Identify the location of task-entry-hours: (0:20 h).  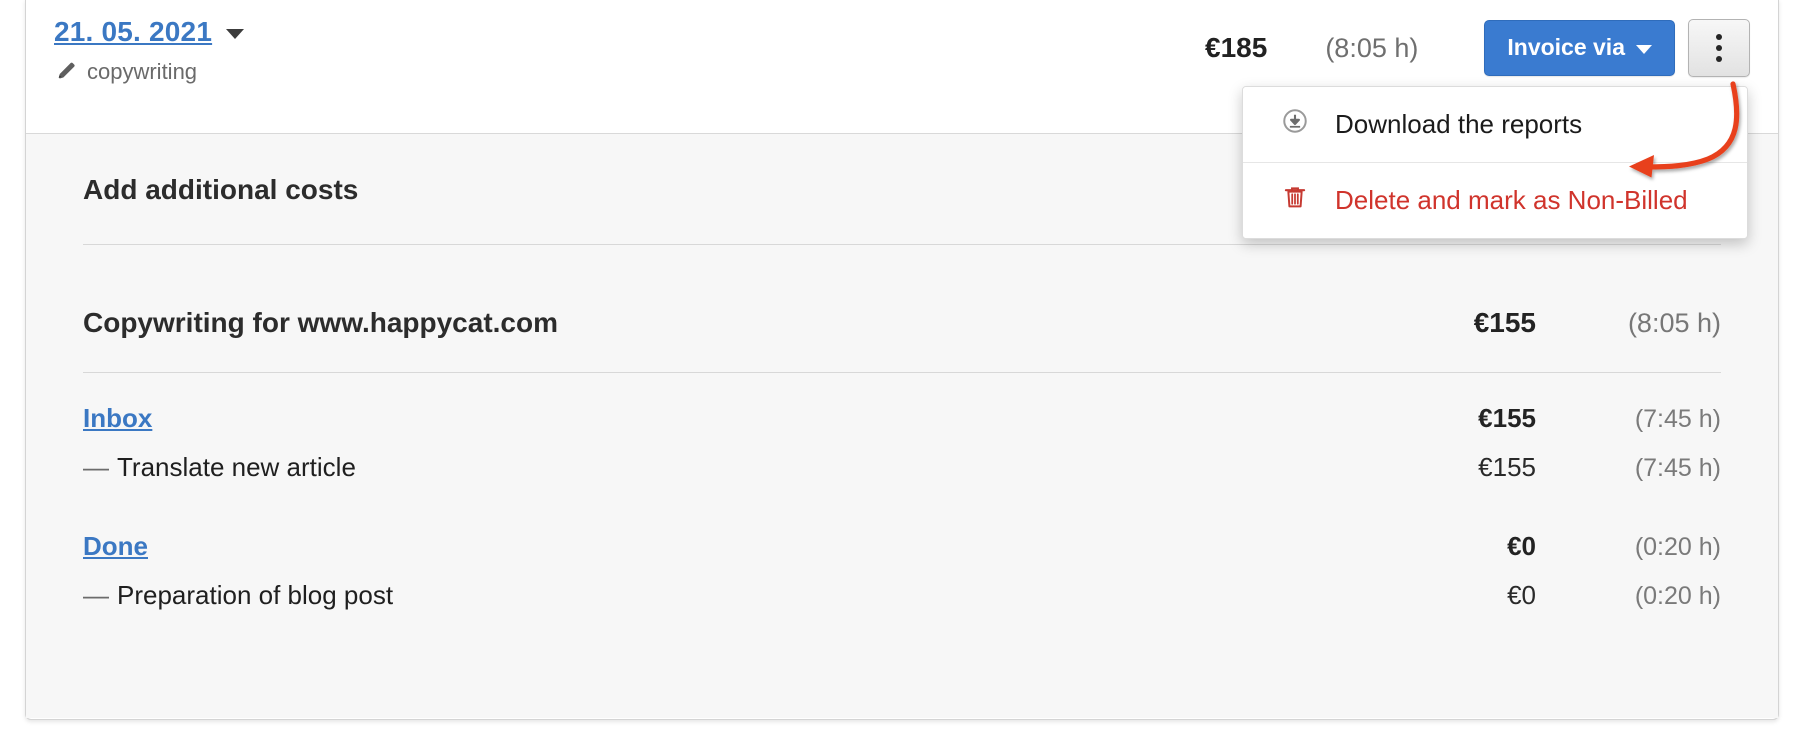
(1677, 596).